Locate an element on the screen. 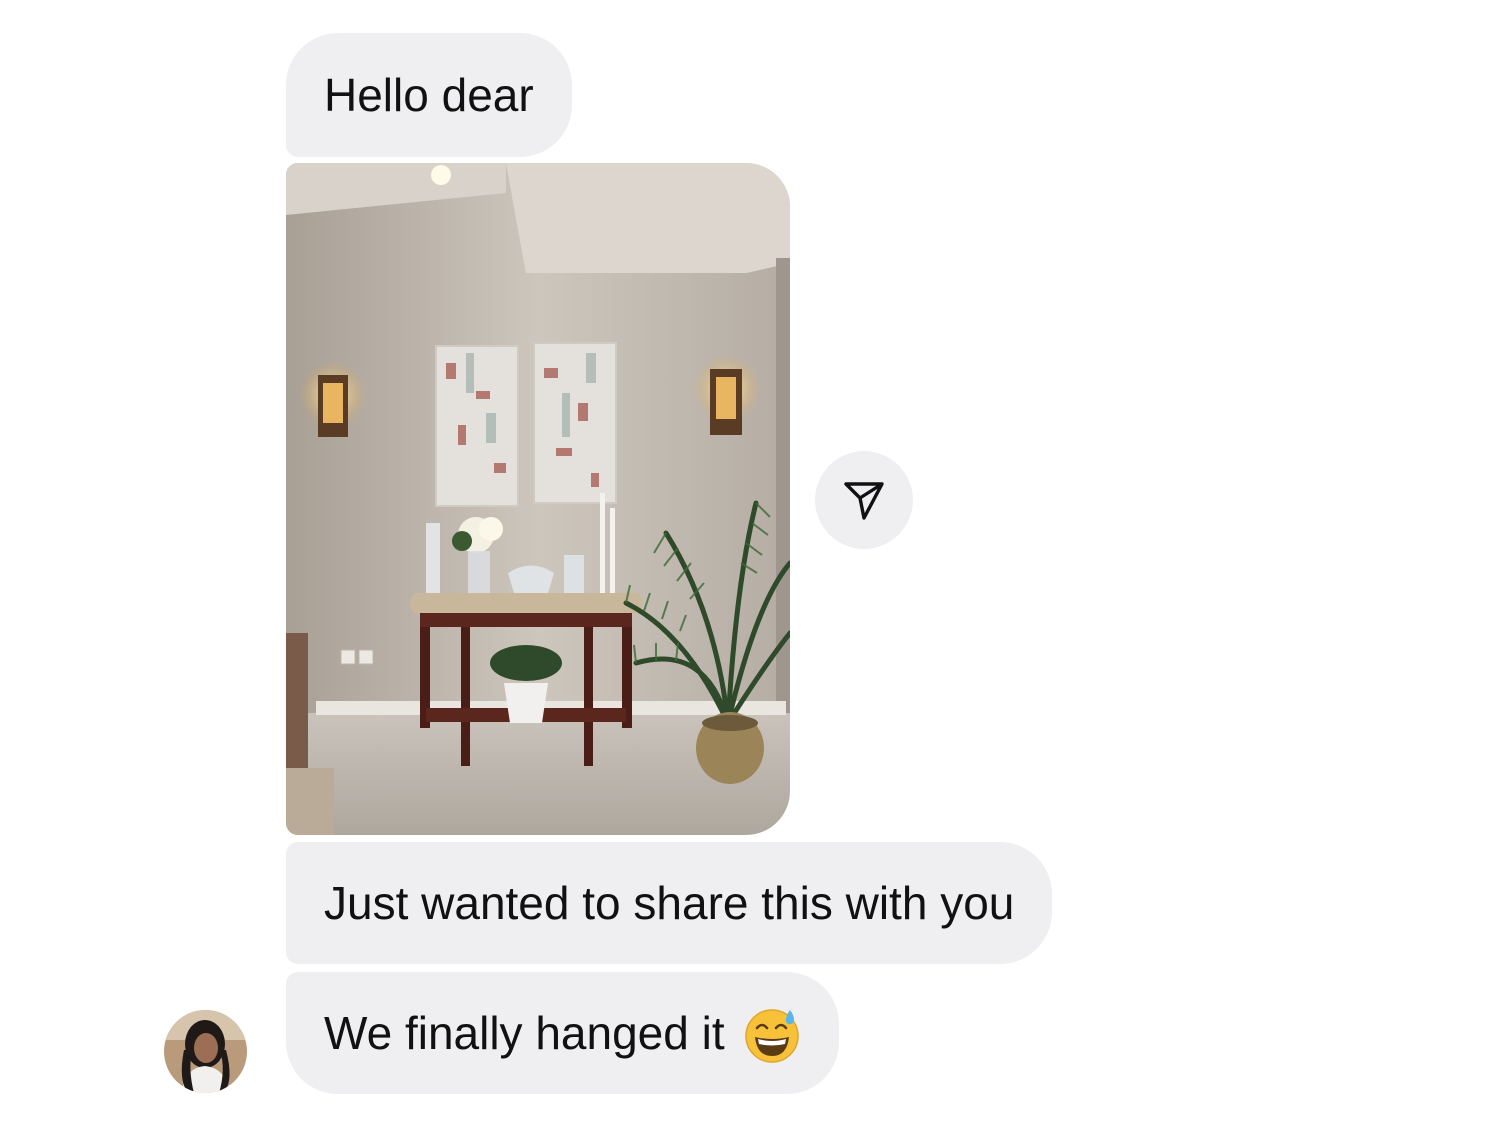  avatar-image is located at coordinates (205, 1051).